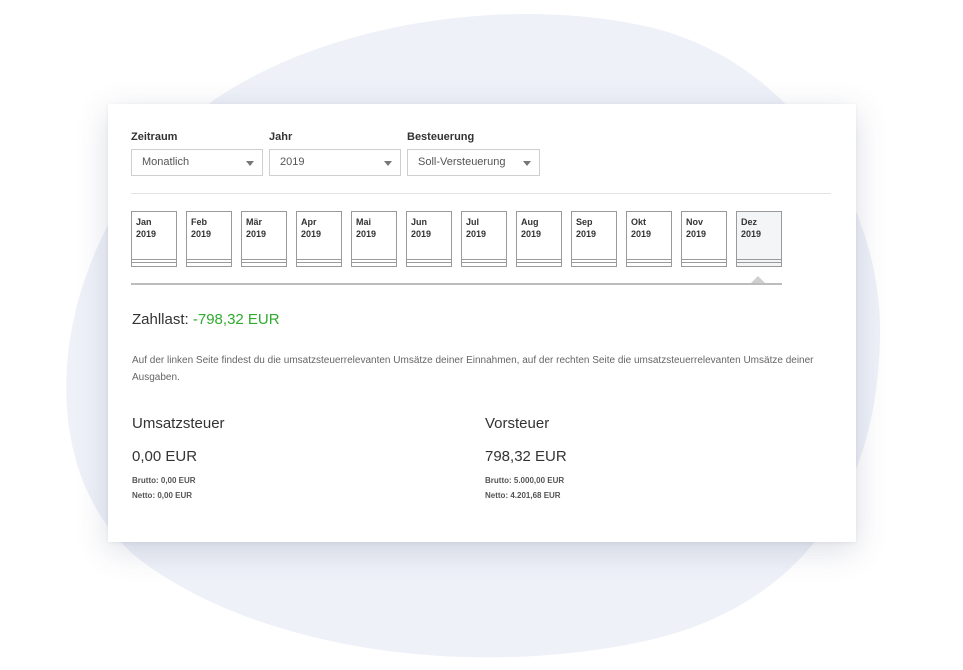 Image resolution: width=963 pixels, height=670 pixels. I want to click on vorsteuer-brutto: Brutto: 5.000,00 EUR, so click(525, 480).